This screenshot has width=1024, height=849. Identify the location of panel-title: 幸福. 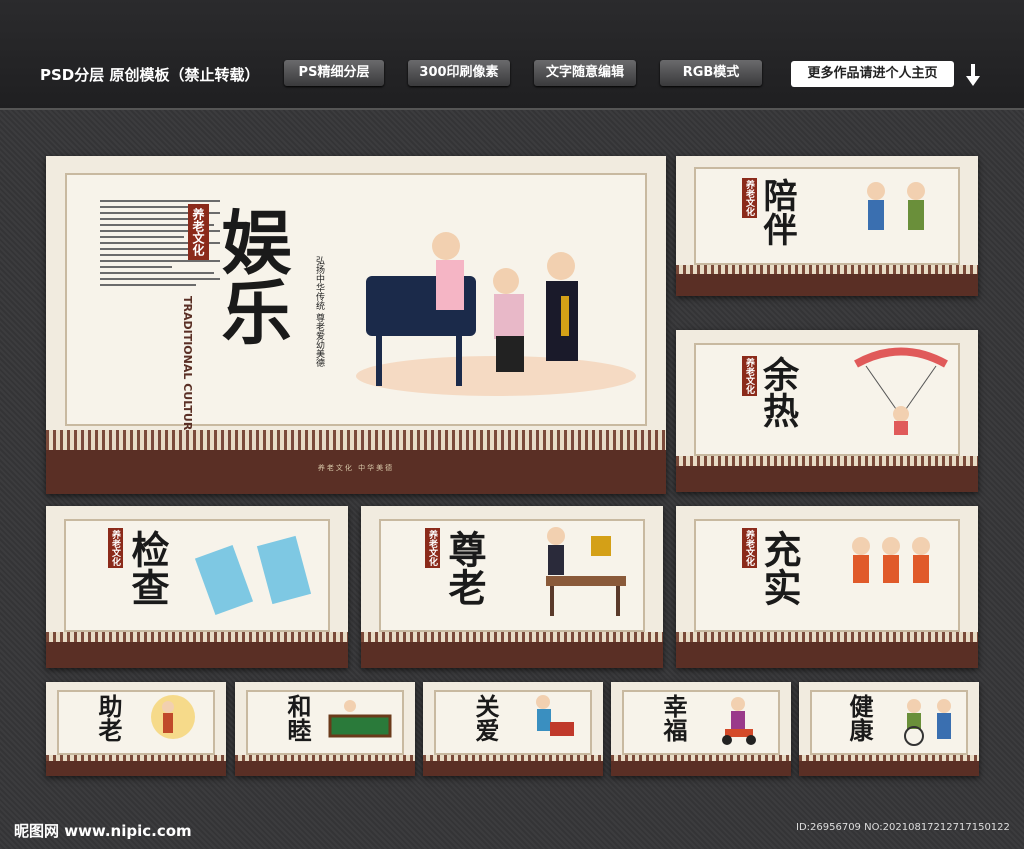
(673, 718).